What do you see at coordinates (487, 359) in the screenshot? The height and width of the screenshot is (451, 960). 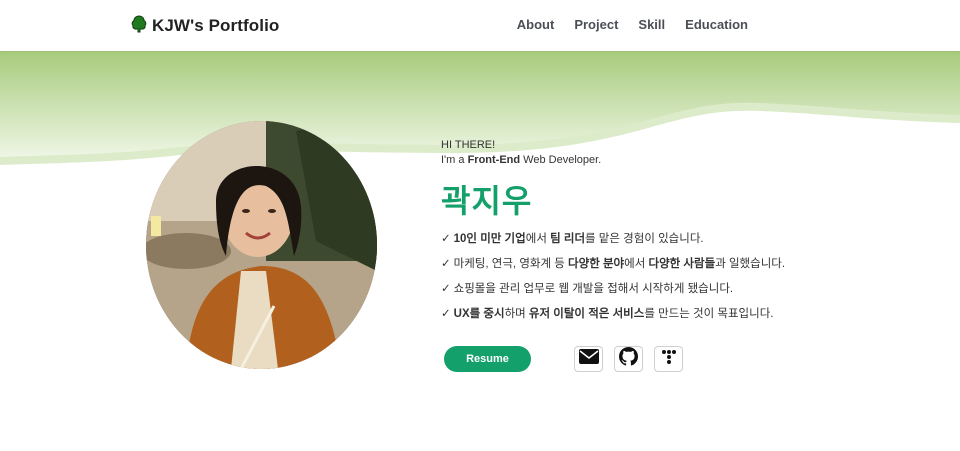 I see `resume-button: Resume` at bounding box center [487, 359].